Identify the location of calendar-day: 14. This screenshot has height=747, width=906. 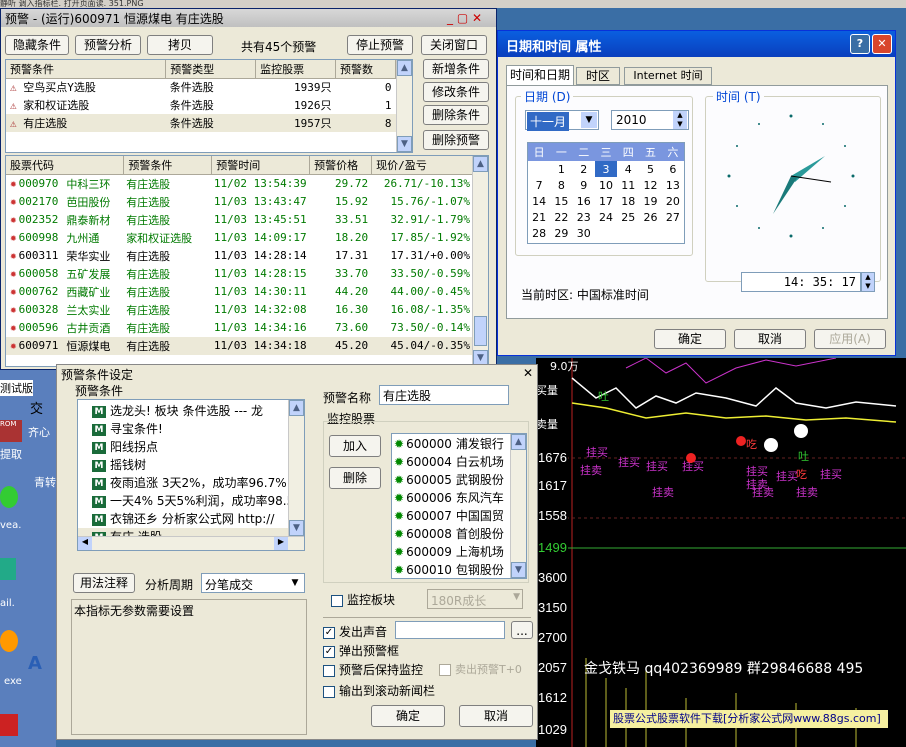
(539, 201).